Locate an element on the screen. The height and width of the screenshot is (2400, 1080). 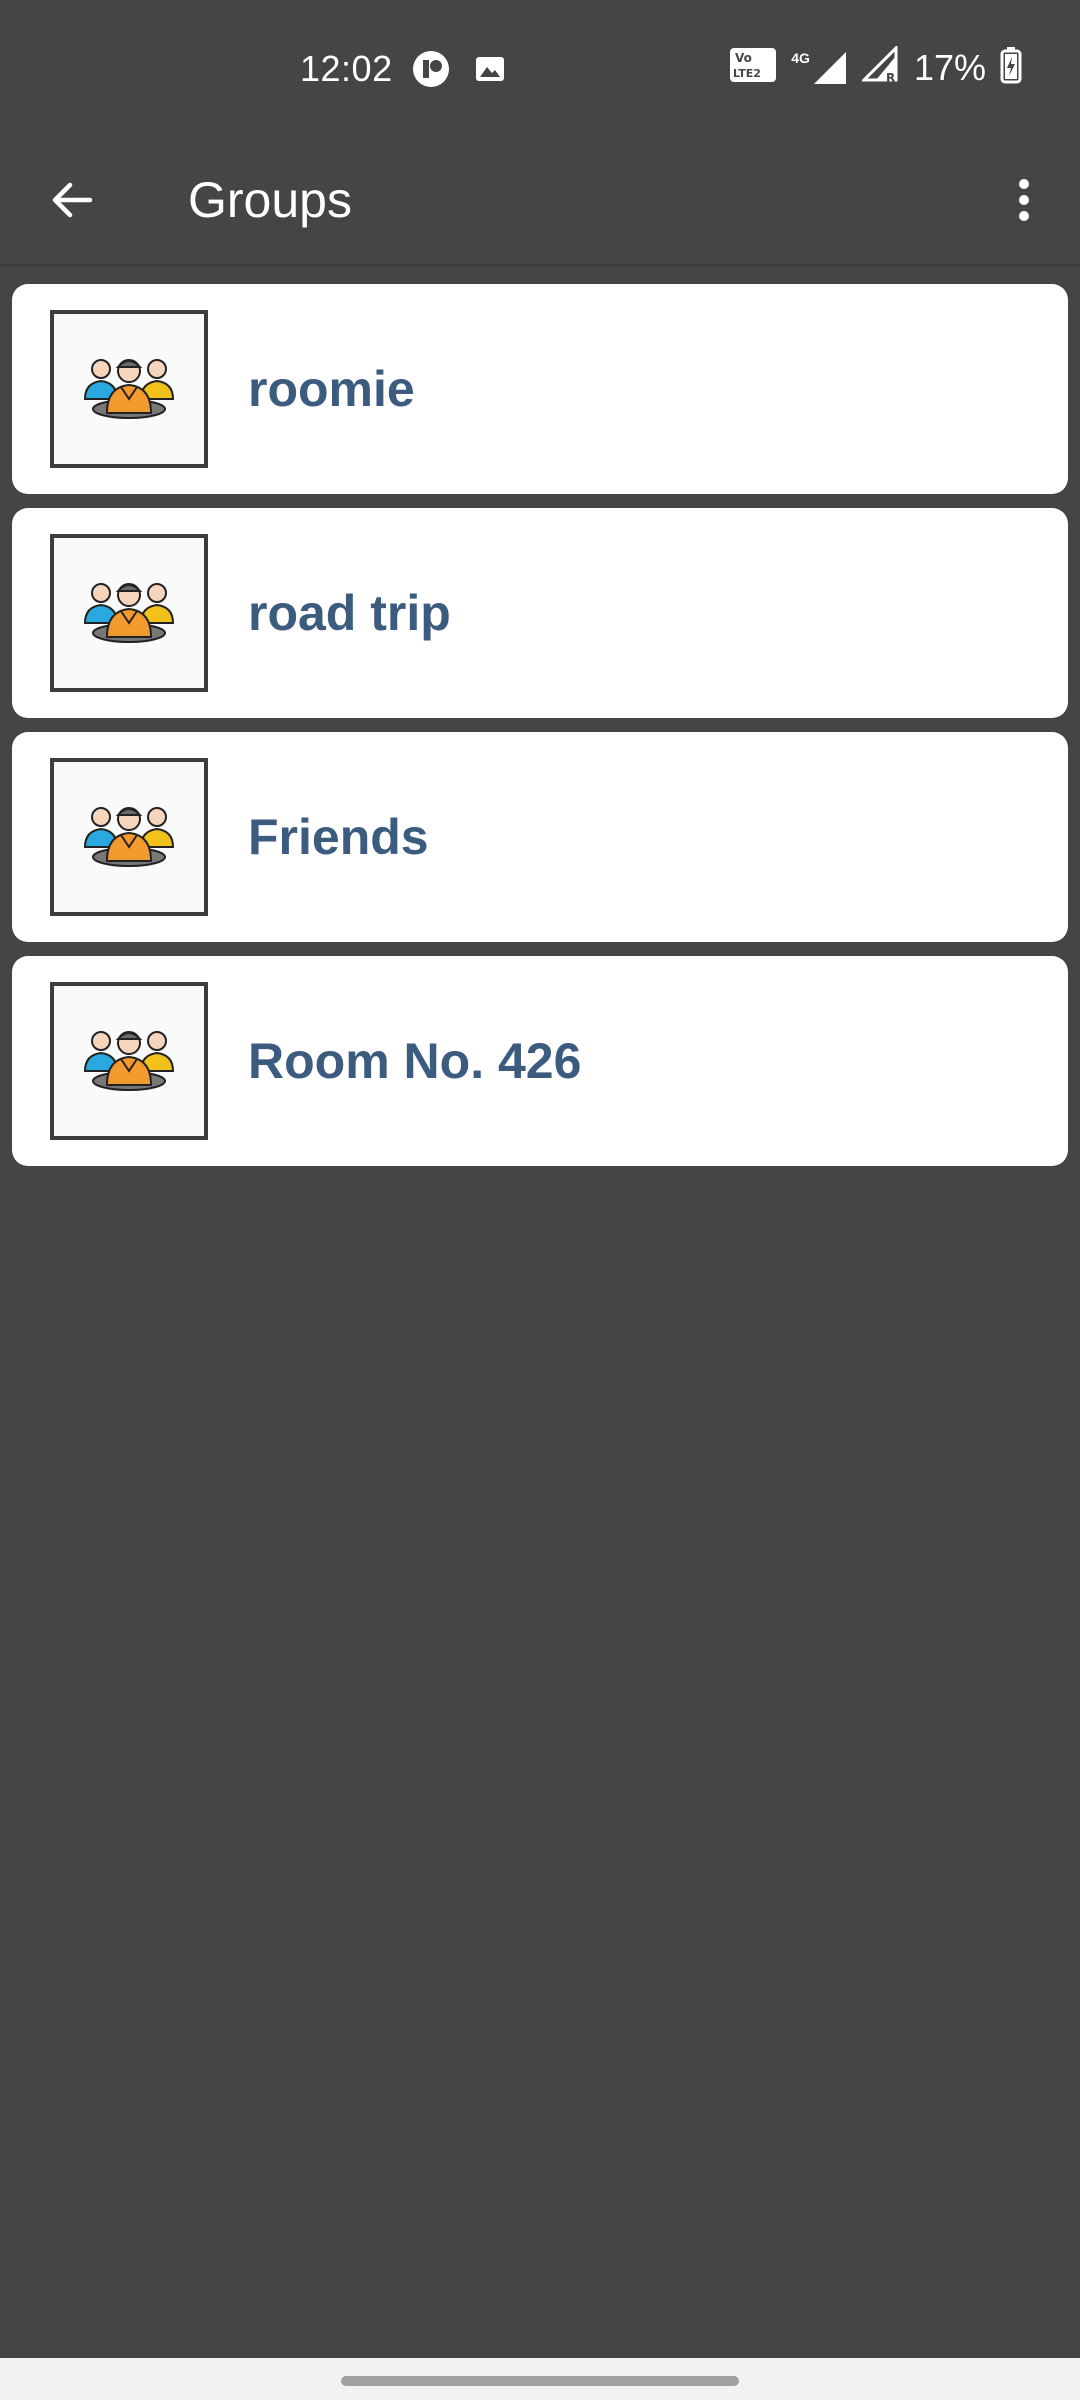
more-vert-icon is located at coordinates (1024, 202).